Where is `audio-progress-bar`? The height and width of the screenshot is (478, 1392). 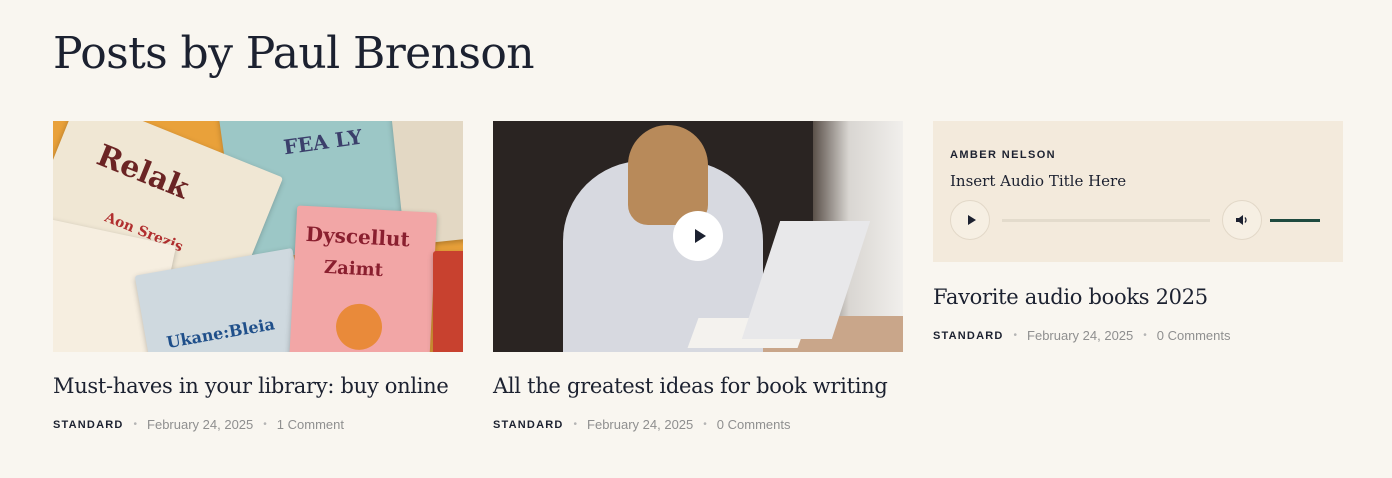
audio-progress-bar is located at coordinates (1106, 220).